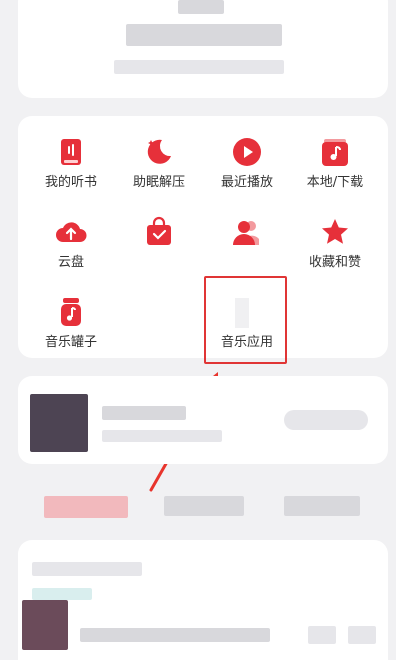 The height and width of the screenshot is (660, 396). Describe the element at coordinates (62, 594) in the screenshot. I see `blurred-row` at that location.